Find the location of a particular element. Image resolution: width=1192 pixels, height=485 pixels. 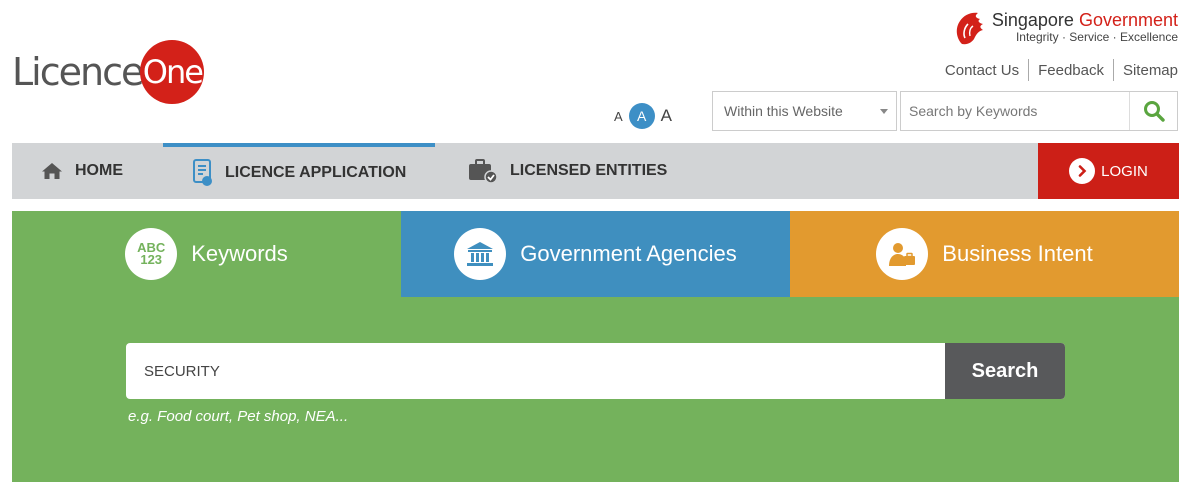

login-button: LOGIN is located at coordinates (1108, 171).